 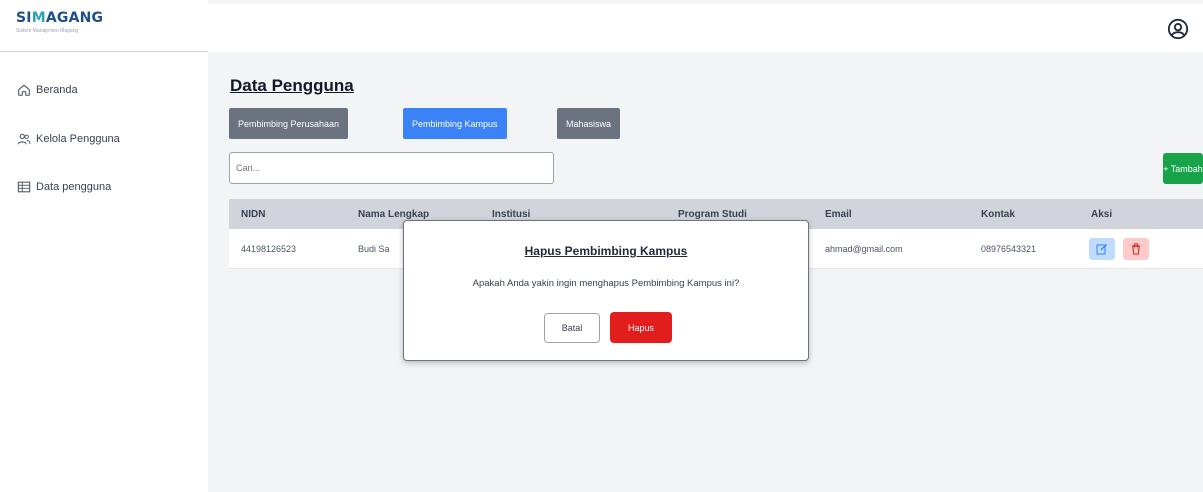 I want to click on delete-button, so click(x=1136, y=249).